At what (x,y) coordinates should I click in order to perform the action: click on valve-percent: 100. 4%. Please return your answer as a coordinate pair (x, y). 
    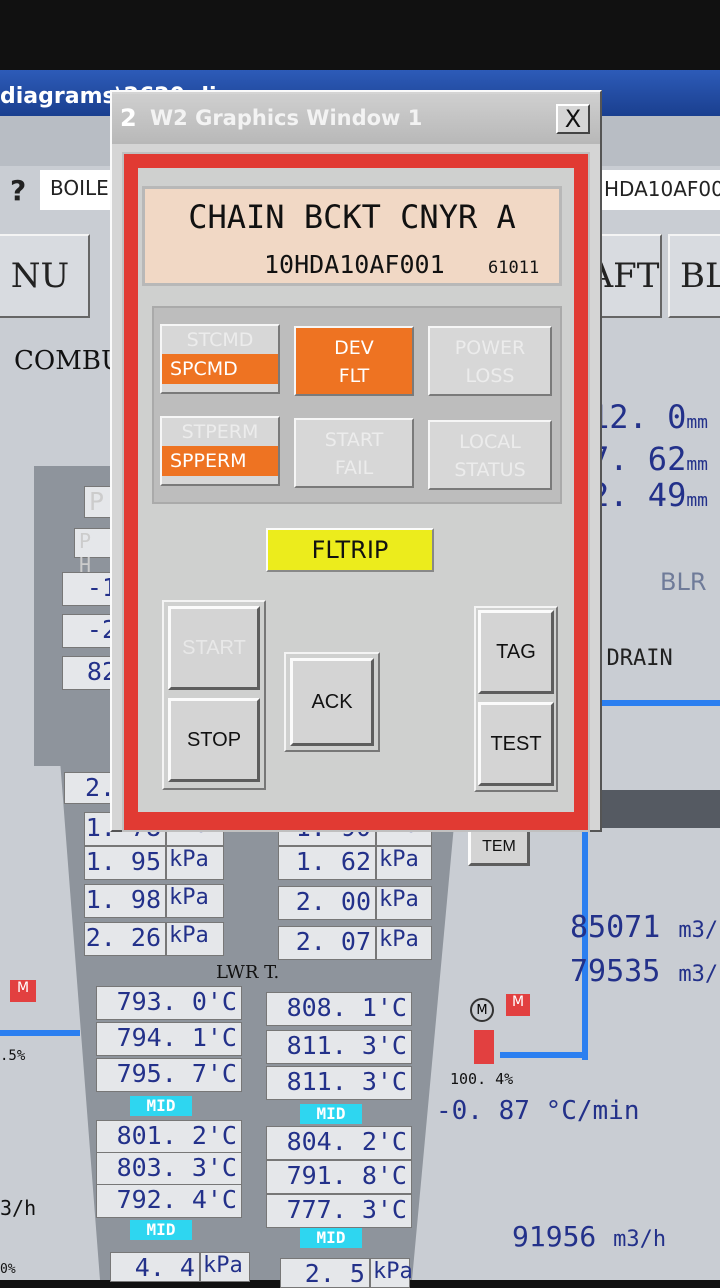
    Looking at the image, I should click on (482, 1079).